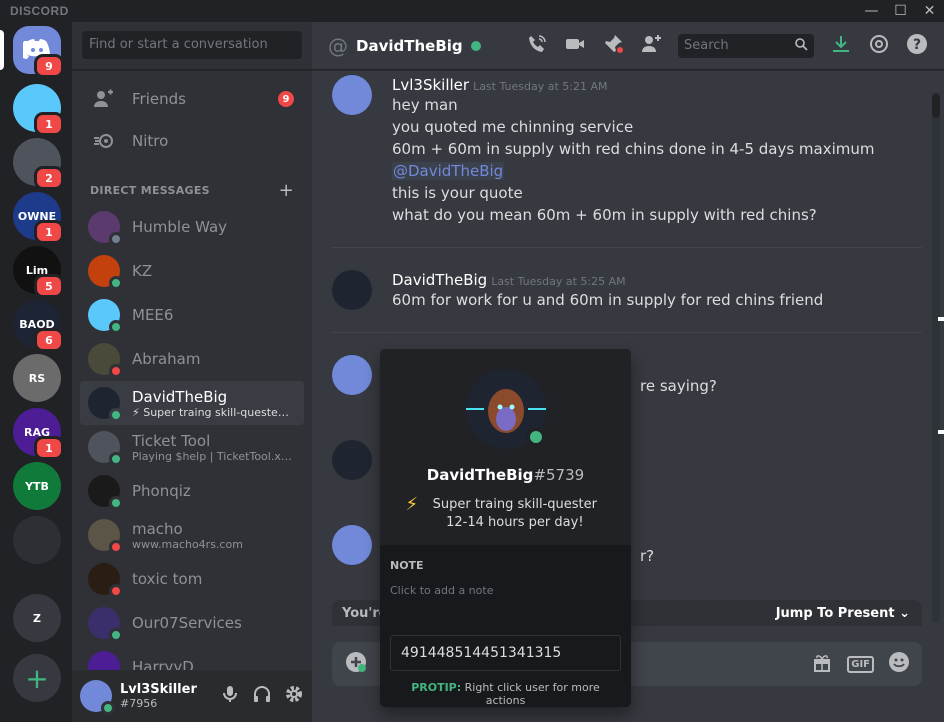 The height and width of the screenshot is (722, 944). What do you see at coordinates (192, 45) in the screenshot?
I see `find-conversation-input: Find or start a conversation` at bounding box center [192, 45].